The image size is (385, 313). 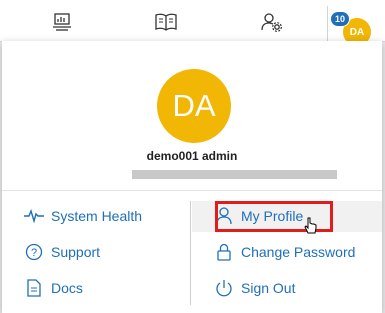 I want to click on column-divider, so click(x=190, y=253).